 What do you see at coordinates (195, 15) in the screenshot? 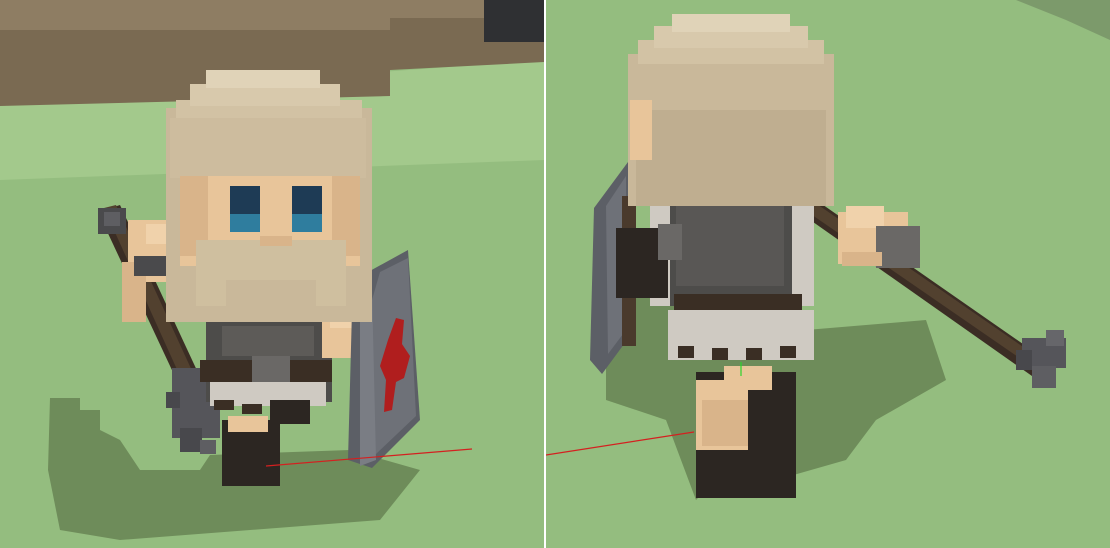
I see `terrain-wall-top` at bounding box center [195, 15].